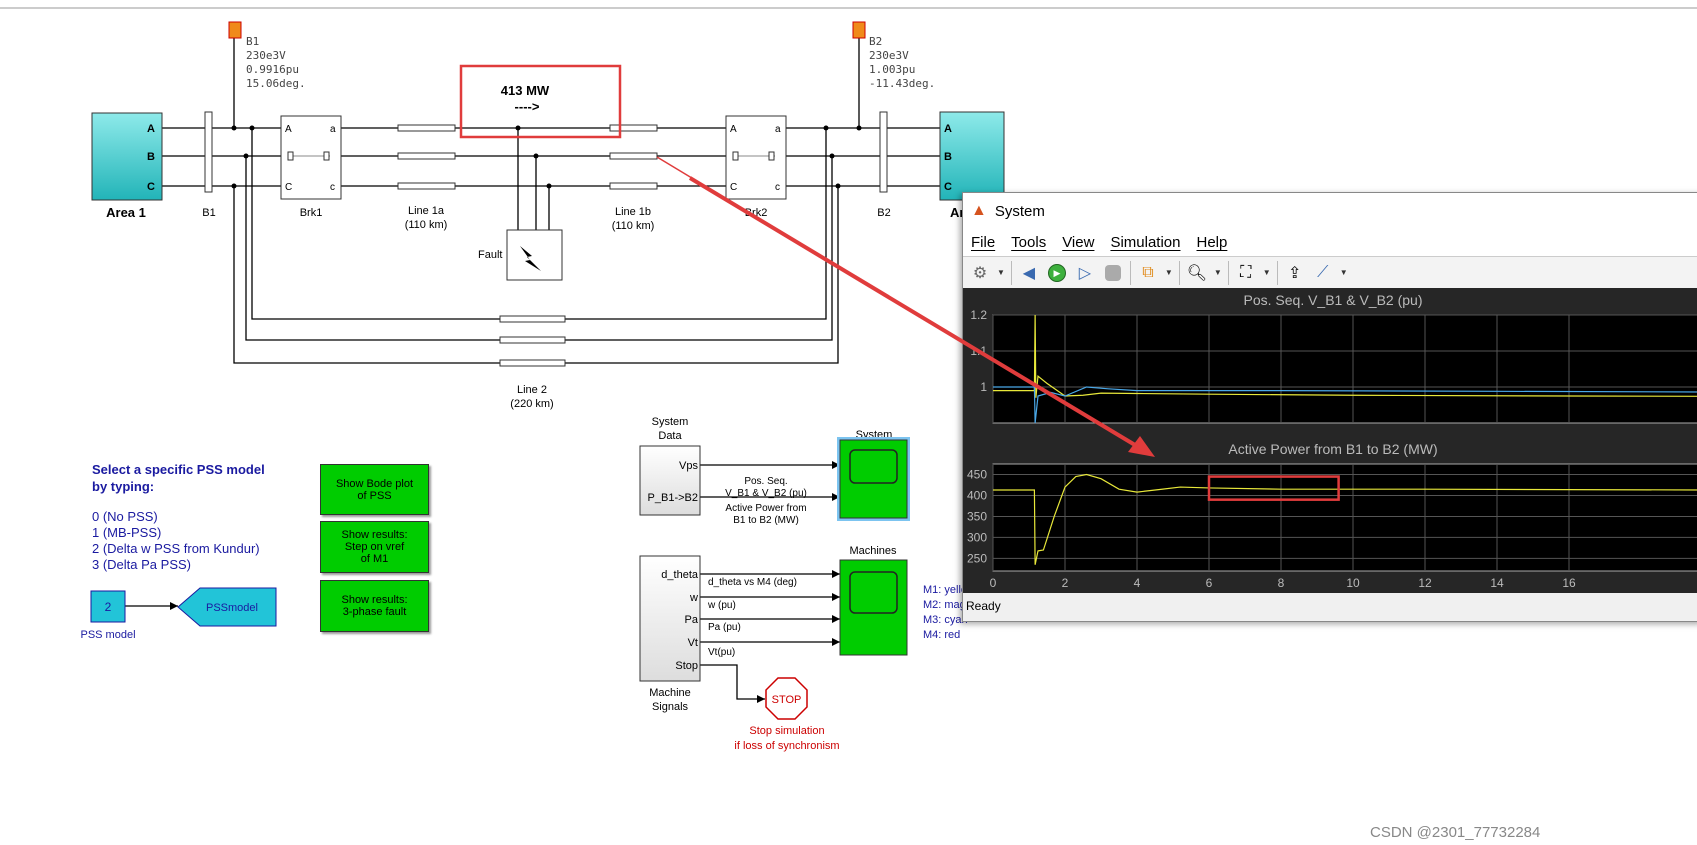 This screenshot has width=1697, height=845. I want to click on menu-file: File, so click(983, 242).